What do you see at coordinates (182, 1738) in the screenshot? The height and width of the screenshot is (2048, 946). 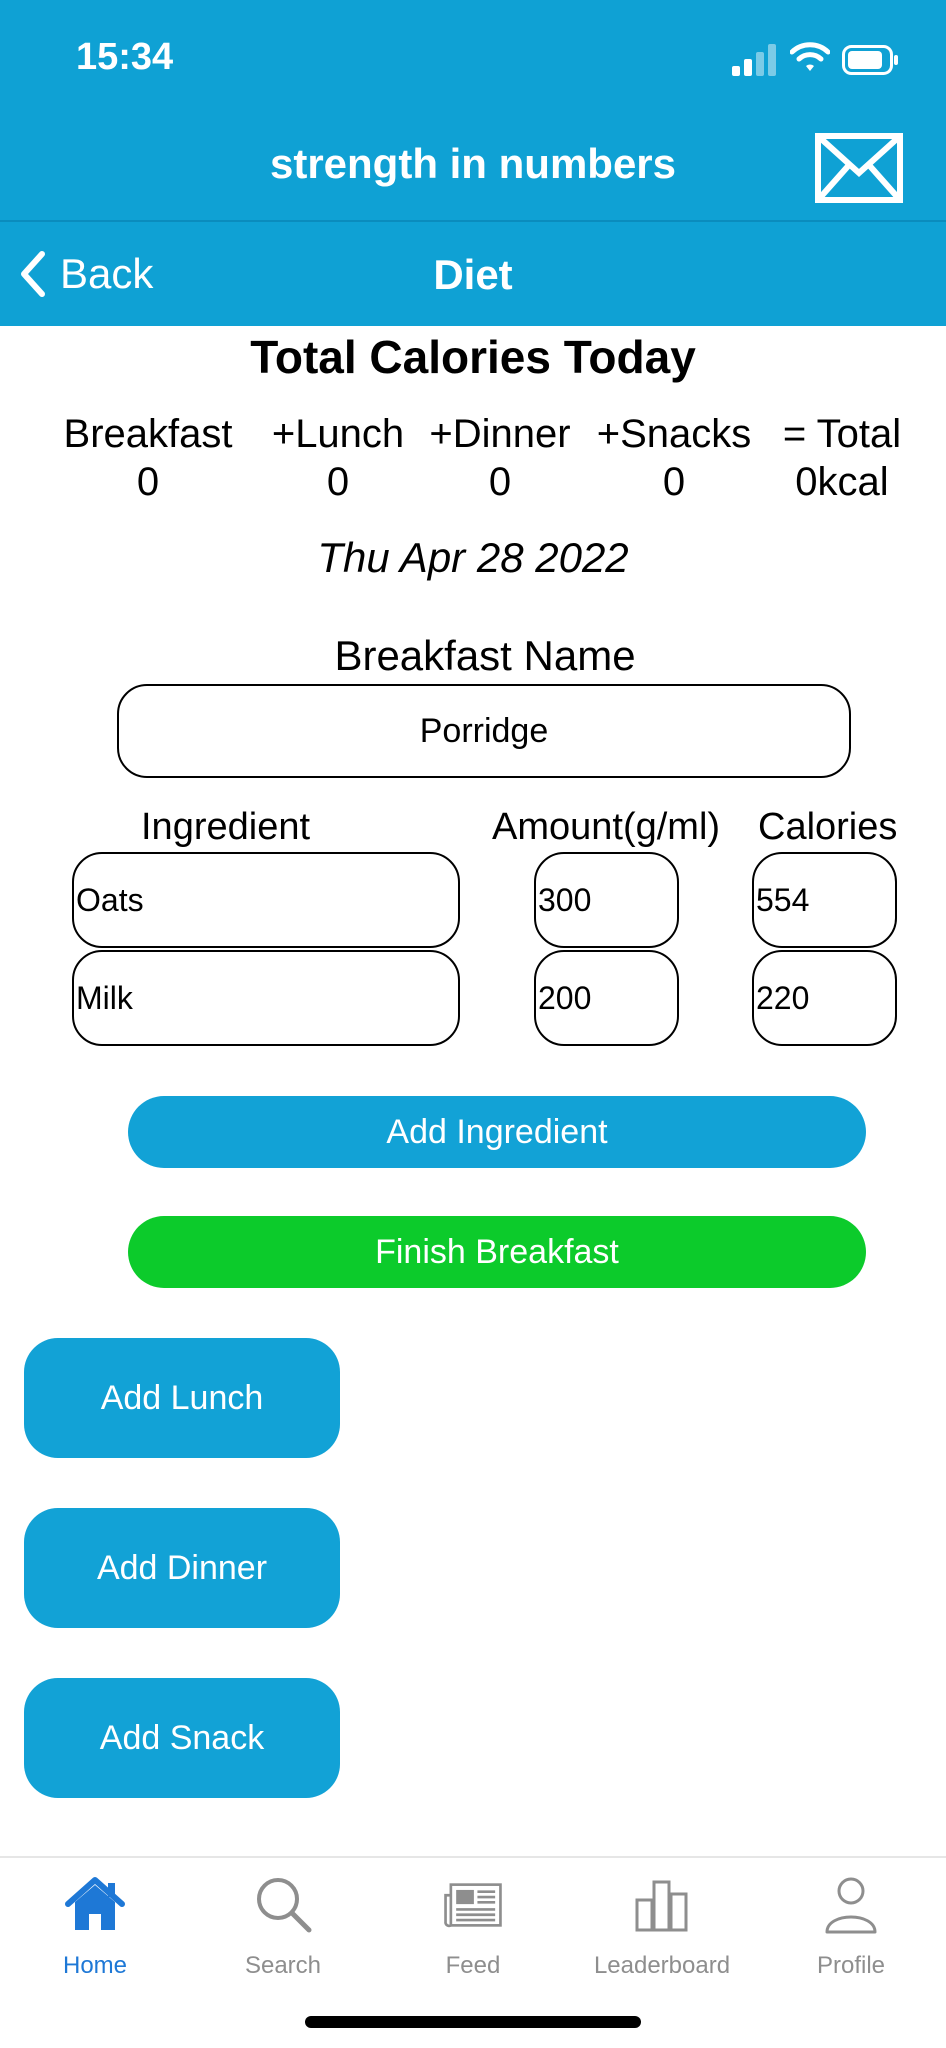 I see `add-snack-button: Add Snack` at bounding box center [182, 1738].